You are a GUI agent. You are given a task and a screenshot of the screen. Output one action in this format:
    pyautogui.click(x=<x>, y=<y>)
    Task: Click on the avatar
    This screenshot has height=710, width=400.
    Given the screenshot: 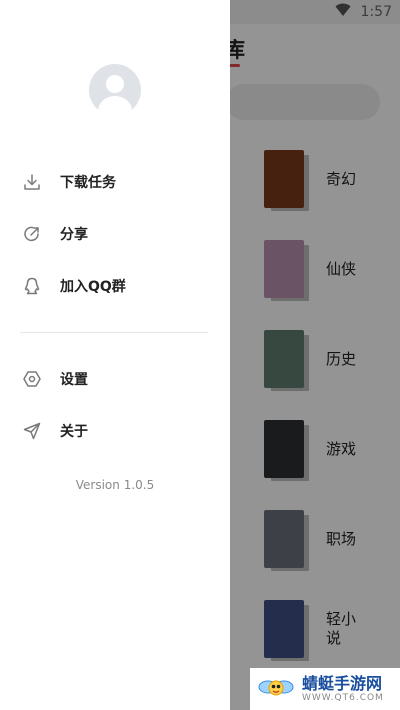 What is the action you would take?
    pyautogui.click(x=115, y=90)
    